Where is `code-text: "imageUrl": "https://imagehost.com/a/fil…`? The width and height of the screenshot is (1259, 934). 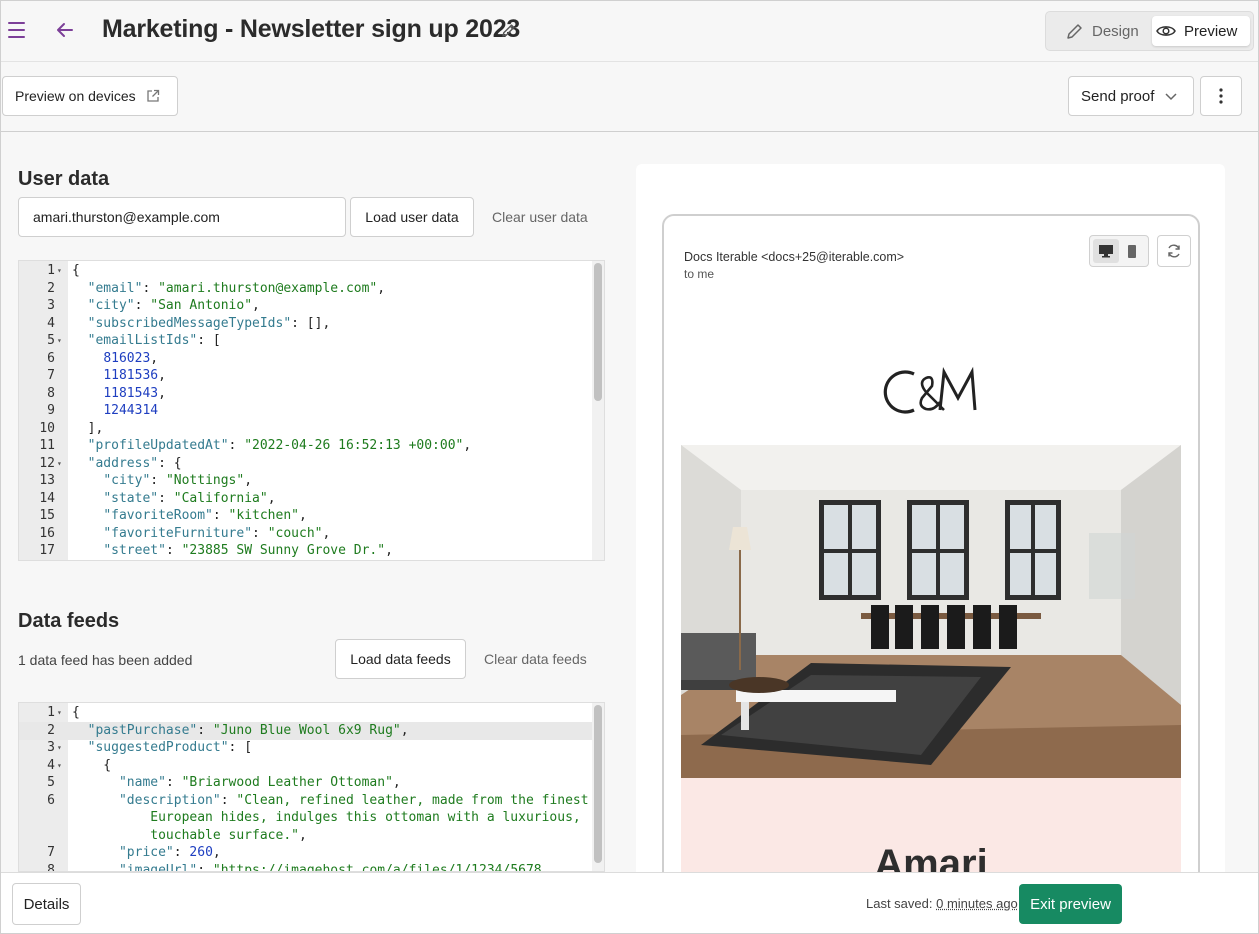 code-text: "imageUrl": "https://imagehost.com/a/fil… is located at coordinates (330, 867).